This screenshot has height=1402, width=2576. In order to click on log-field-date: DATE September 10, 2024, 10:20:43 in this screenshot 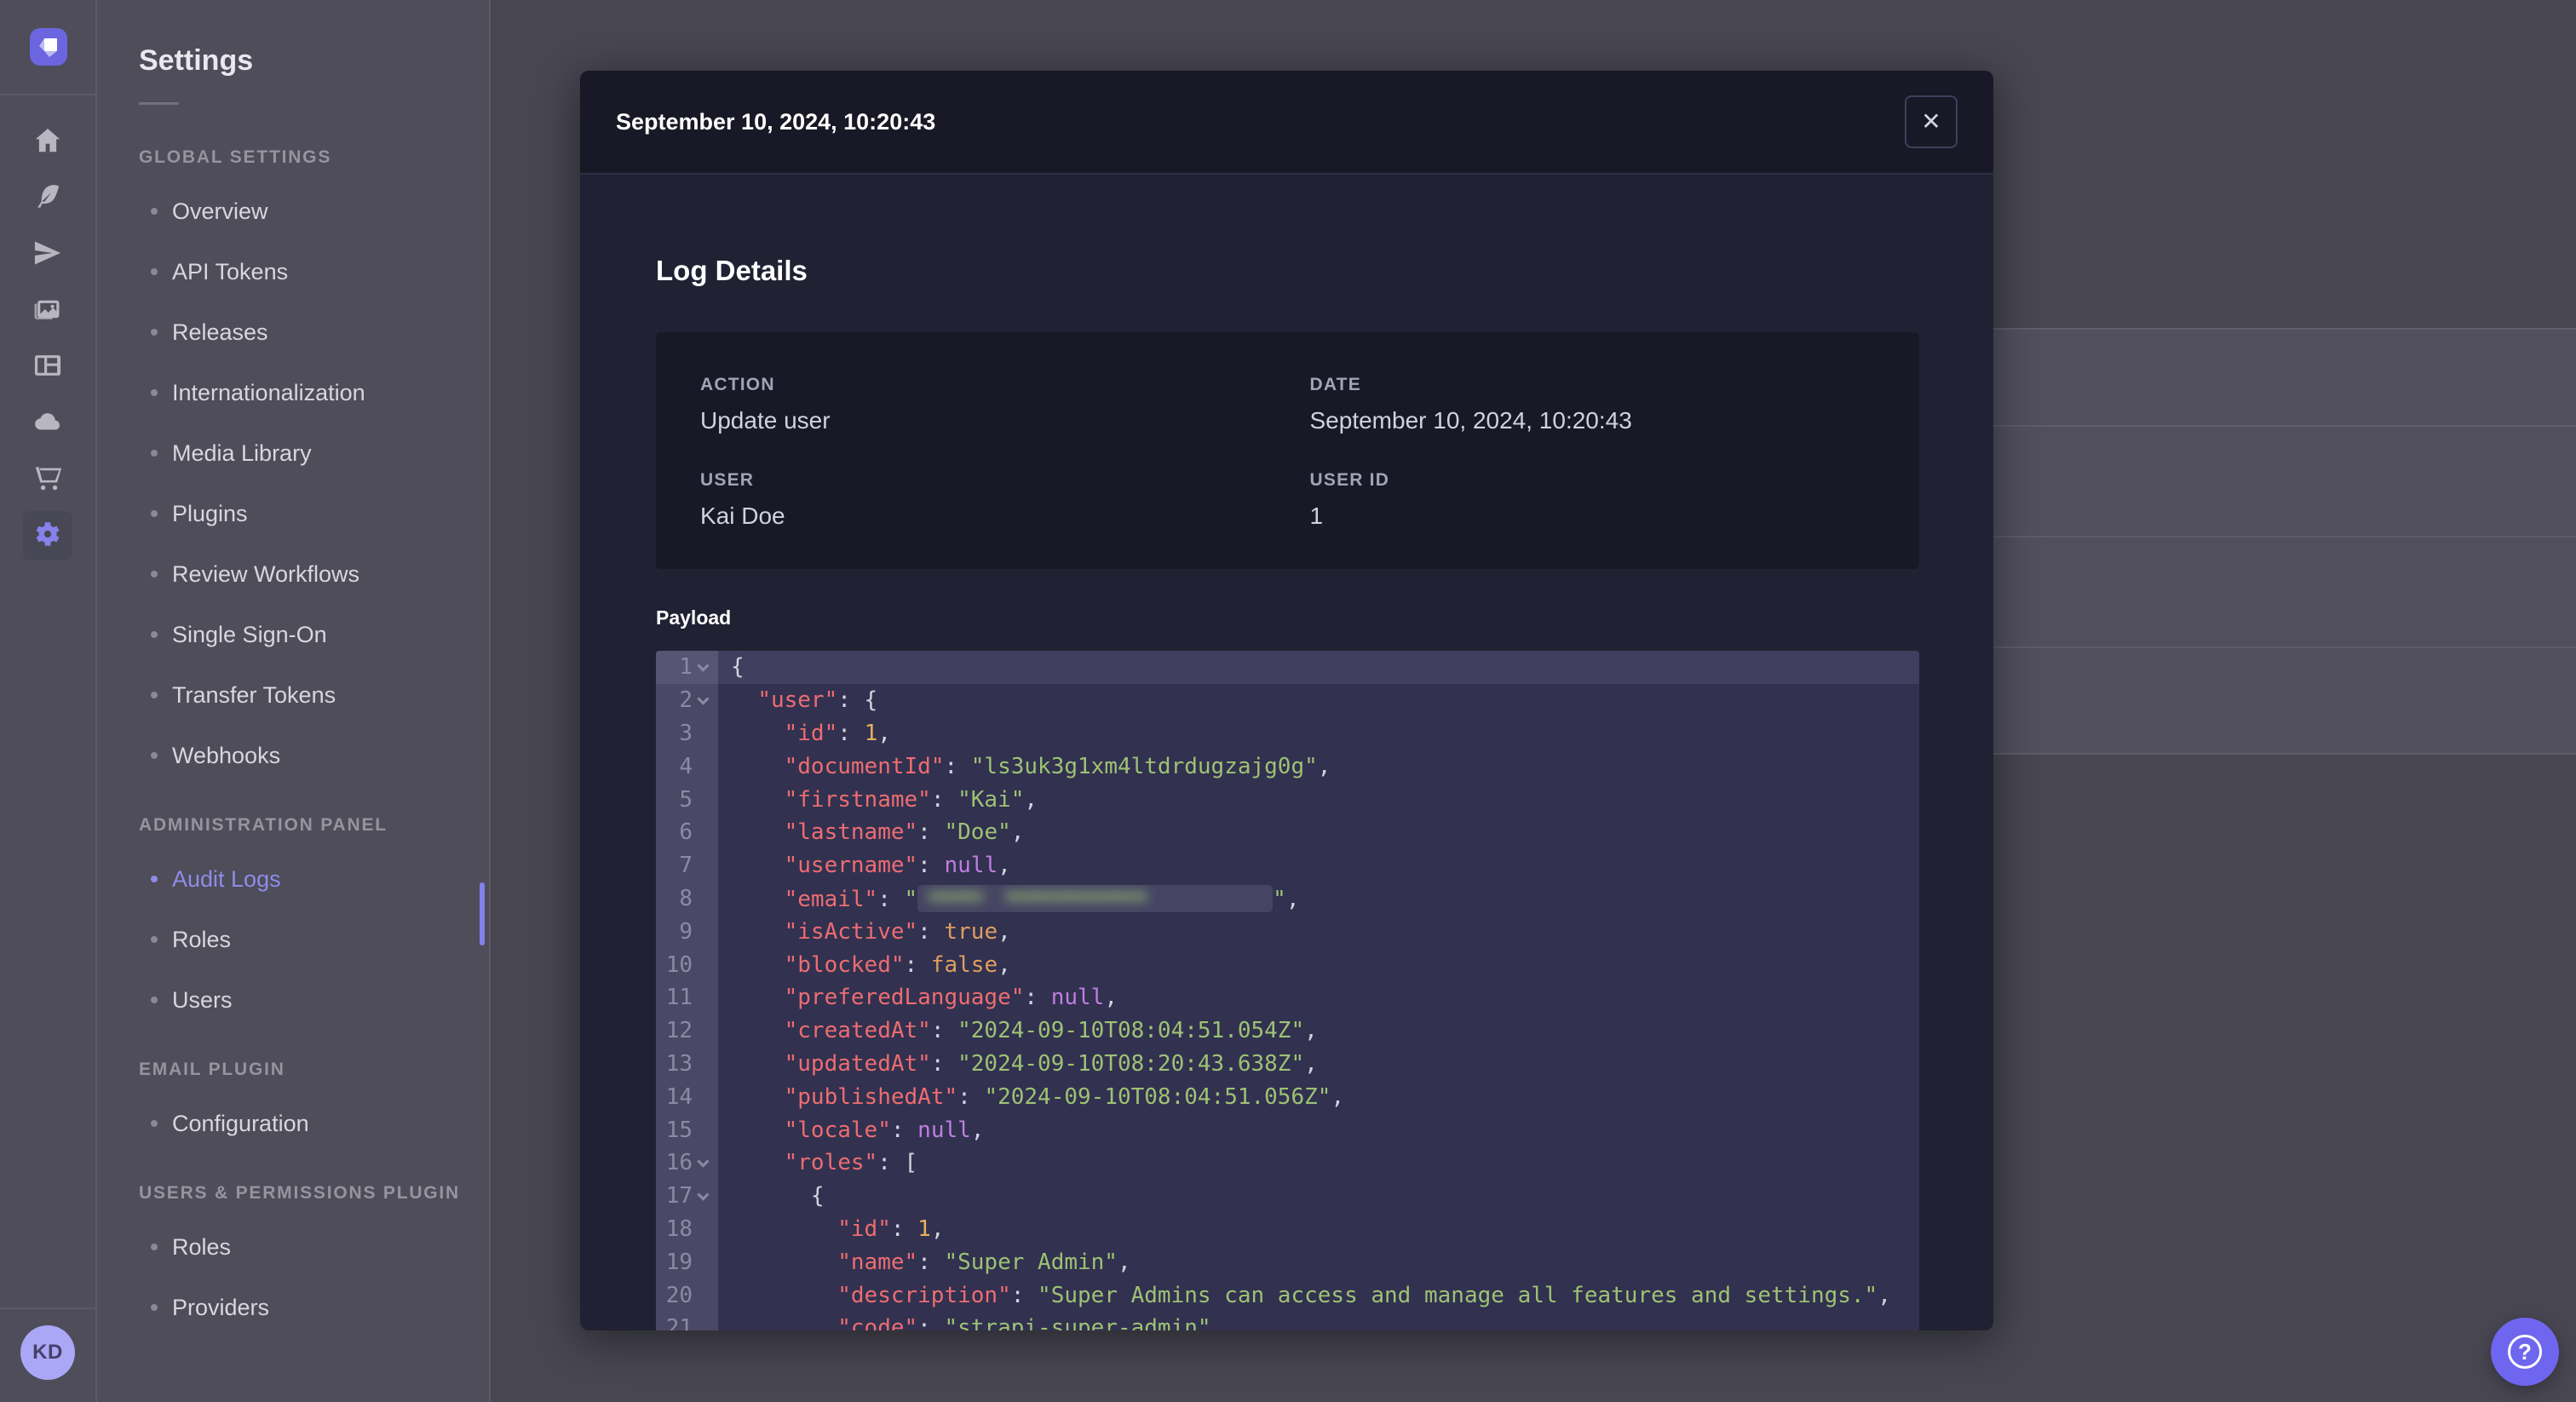, I will do `click(1615, 404)`.